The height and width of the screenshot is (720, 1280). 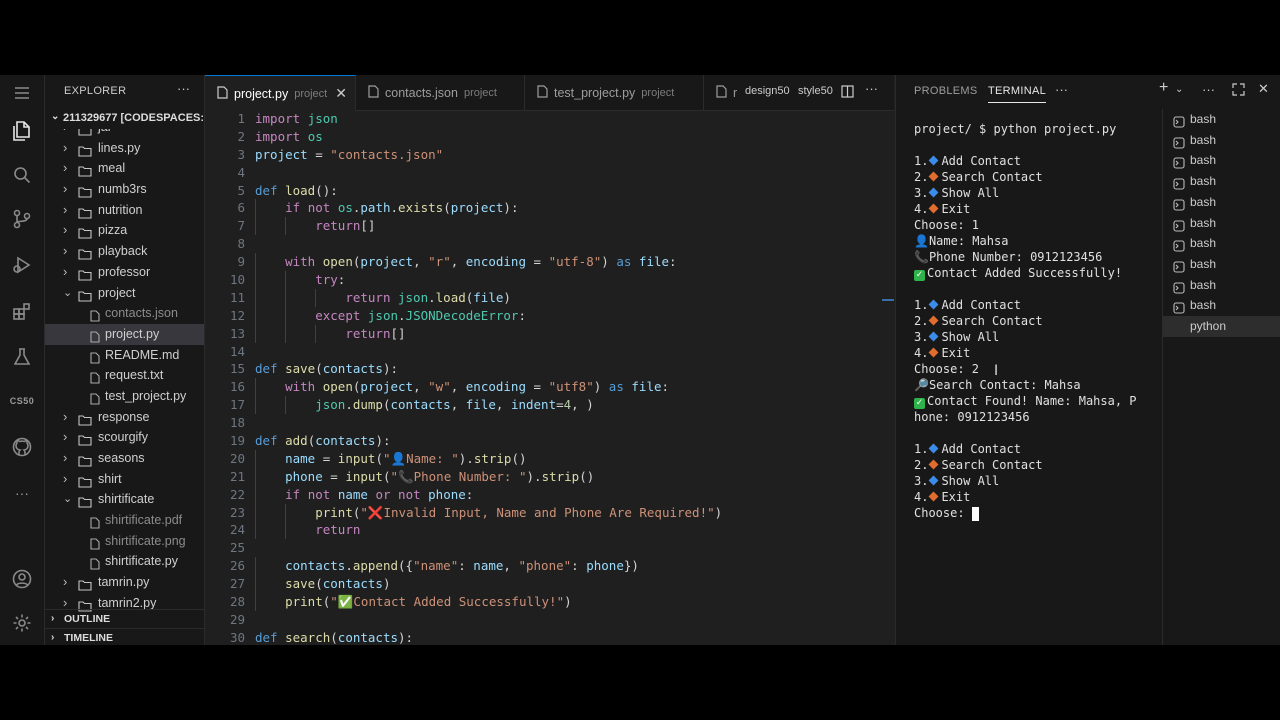 What do you see at coordinates (124, 375) in the screenshot?
I see `tree-file: request.txt` at bounding box center [124, 375].